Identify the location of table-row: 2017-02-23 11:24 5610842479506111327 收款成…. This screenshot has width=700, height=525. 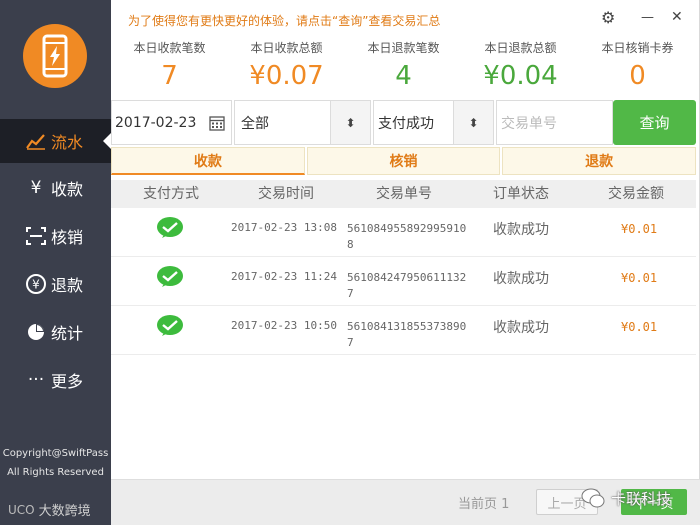
(403, 281).